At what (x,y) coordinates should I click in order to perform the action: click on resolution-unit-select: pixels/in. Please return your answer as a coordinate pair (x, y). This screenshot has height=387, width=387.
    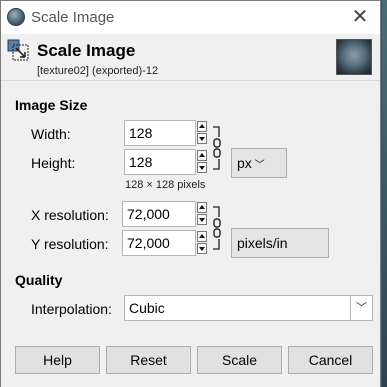
    Looking at the image, I should click on (280, 243).